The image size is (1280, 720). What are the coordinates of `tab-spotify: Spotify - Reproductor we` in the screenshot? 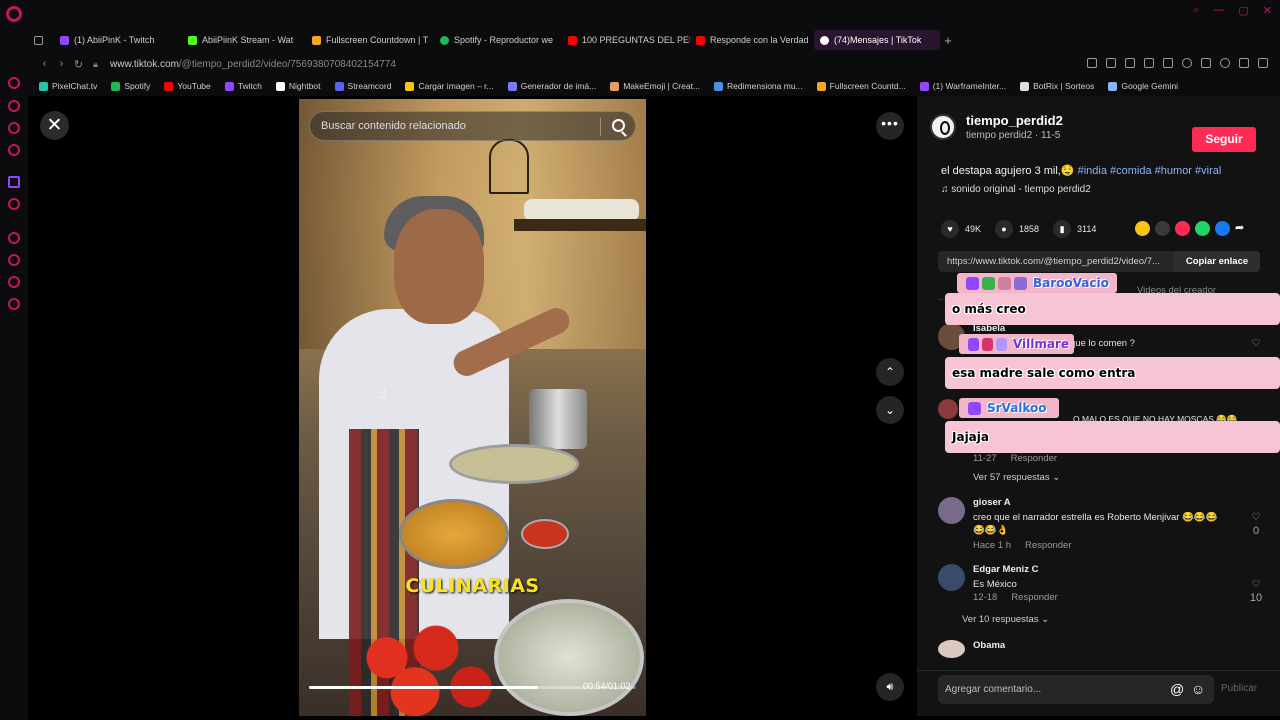 It's located at (498, 40).